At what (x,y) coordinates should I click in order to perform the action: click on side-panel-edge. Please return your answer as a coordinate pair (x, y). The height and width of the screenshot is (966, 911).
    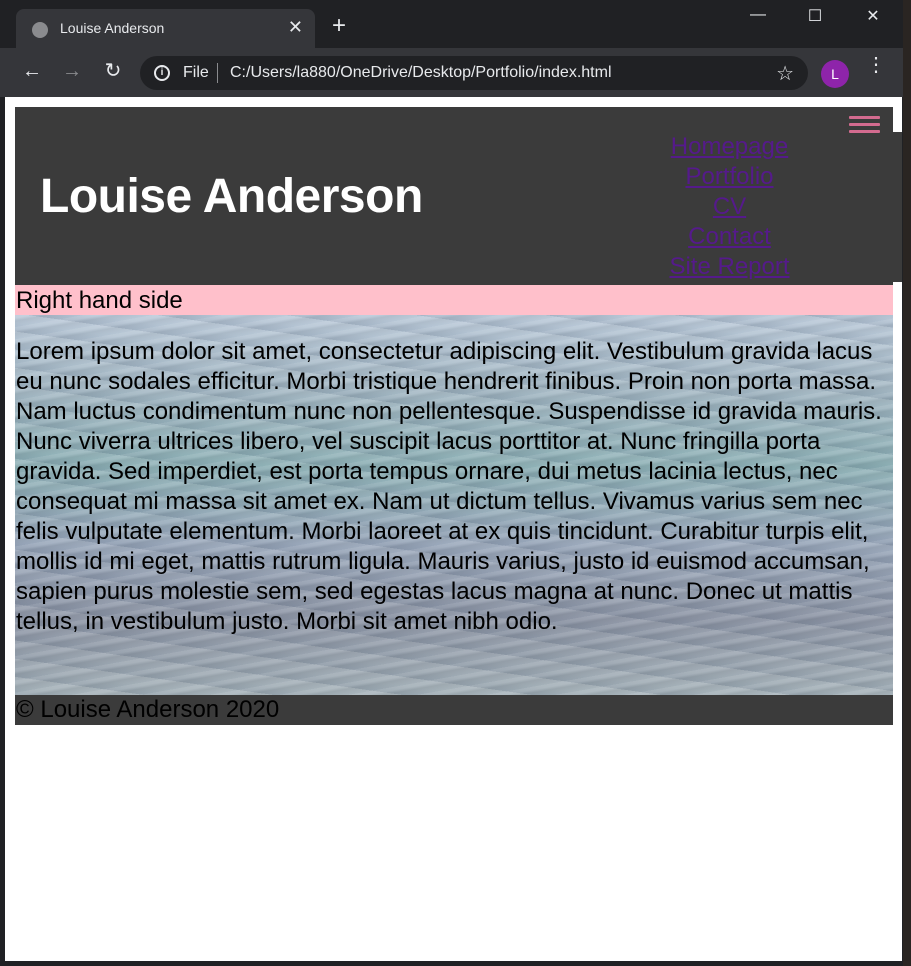
    Looking at the image, I should click on (897, 207).